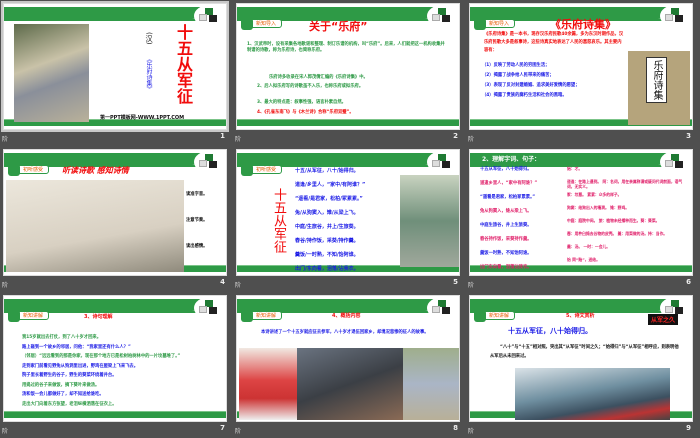 The image size is (700, 438). Describe the element at coordinates (580, 316) in the screenshot. I see `slide-title: 5、诗文赏析` at that location.